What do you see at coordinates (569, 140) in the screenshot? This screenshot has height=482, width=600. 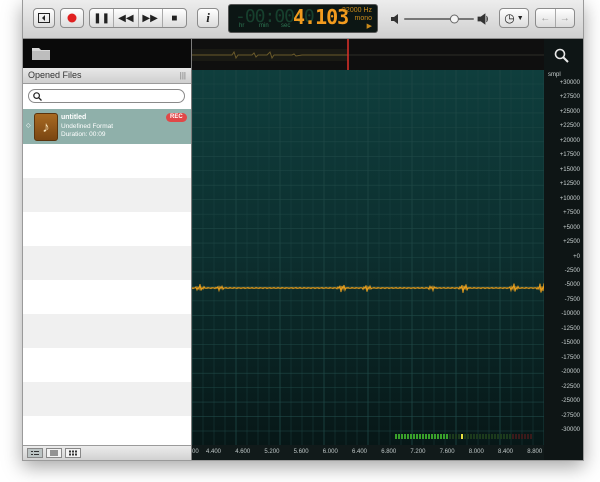 I see `amplitude-tick-label: +20000` at bounding box center [569, 140].